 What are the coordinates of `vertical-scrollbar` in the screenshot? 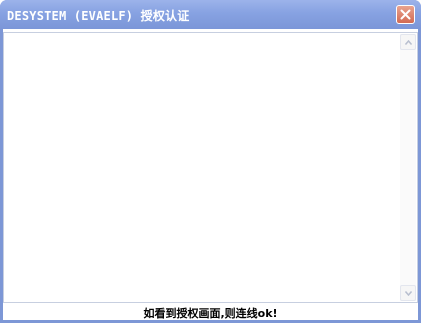 It's located at (408, 167).